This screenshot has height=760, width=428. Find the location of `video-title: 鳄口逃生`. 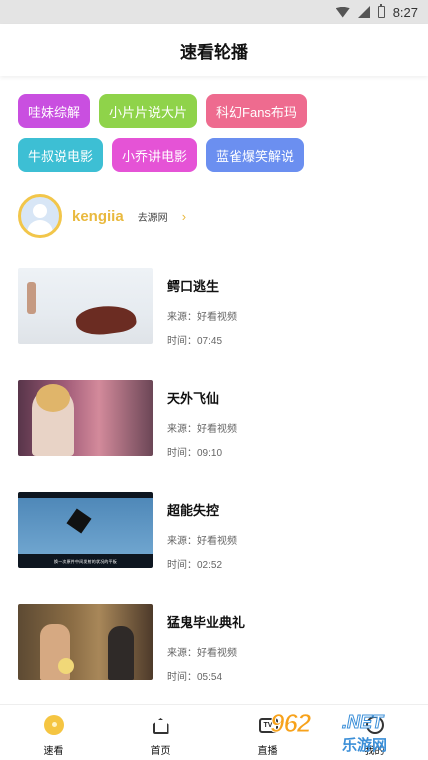

video-title: 鳄口逃生 is located at coordinates (202, 286).